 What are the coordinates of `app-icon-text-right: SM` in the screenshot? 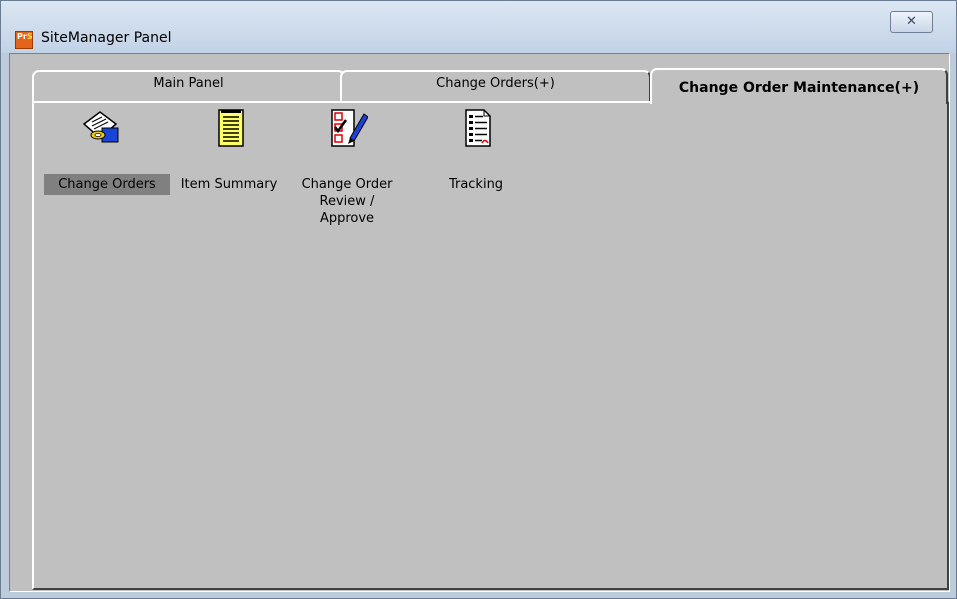 It's located at (29, 36).